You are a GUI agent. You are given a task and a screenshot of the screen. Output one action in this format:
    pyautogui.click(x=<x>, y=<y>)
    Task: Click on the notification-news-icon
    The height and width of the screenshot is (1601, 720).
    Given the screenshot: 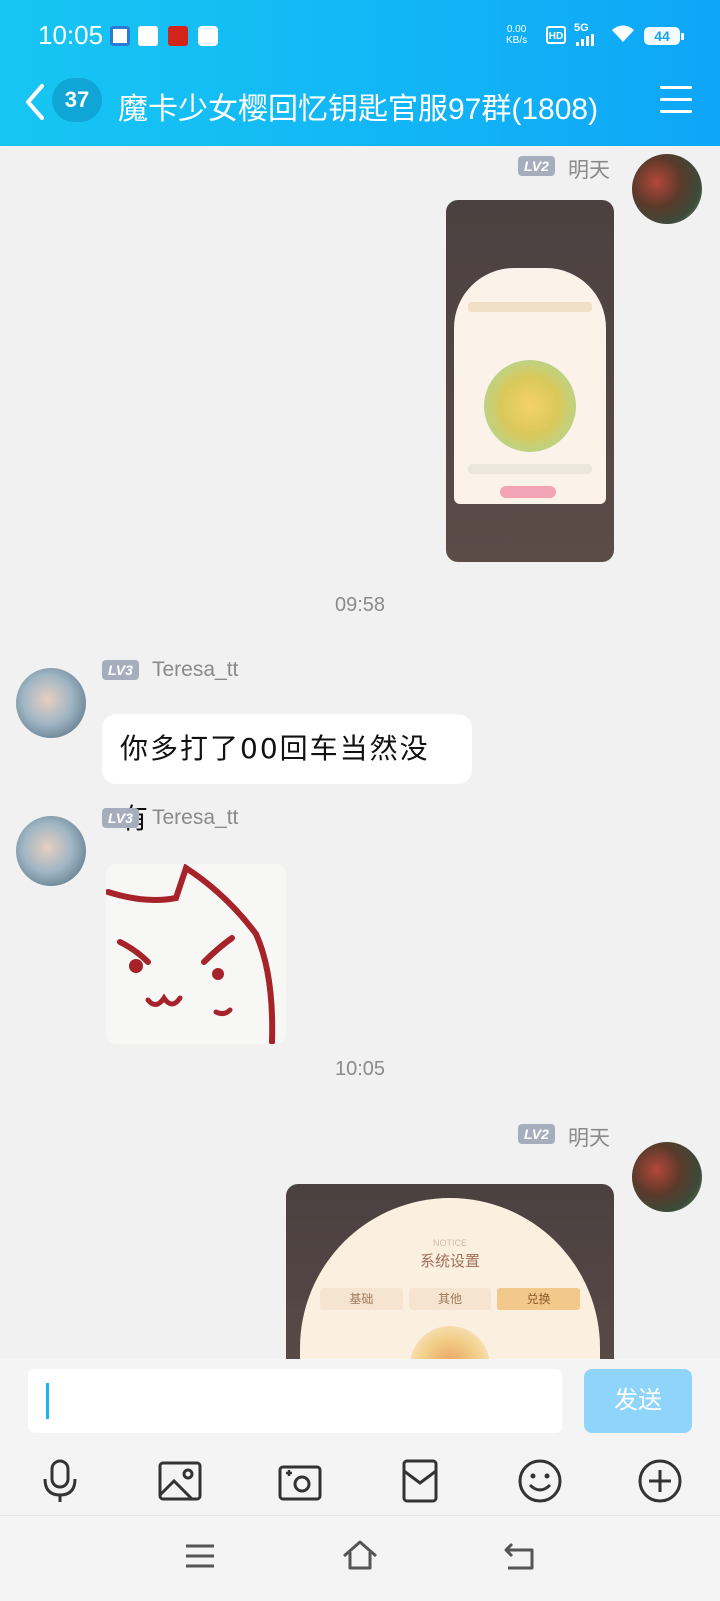 What is the action you would take?
    pyautogui.click(x=178, y=36)
    